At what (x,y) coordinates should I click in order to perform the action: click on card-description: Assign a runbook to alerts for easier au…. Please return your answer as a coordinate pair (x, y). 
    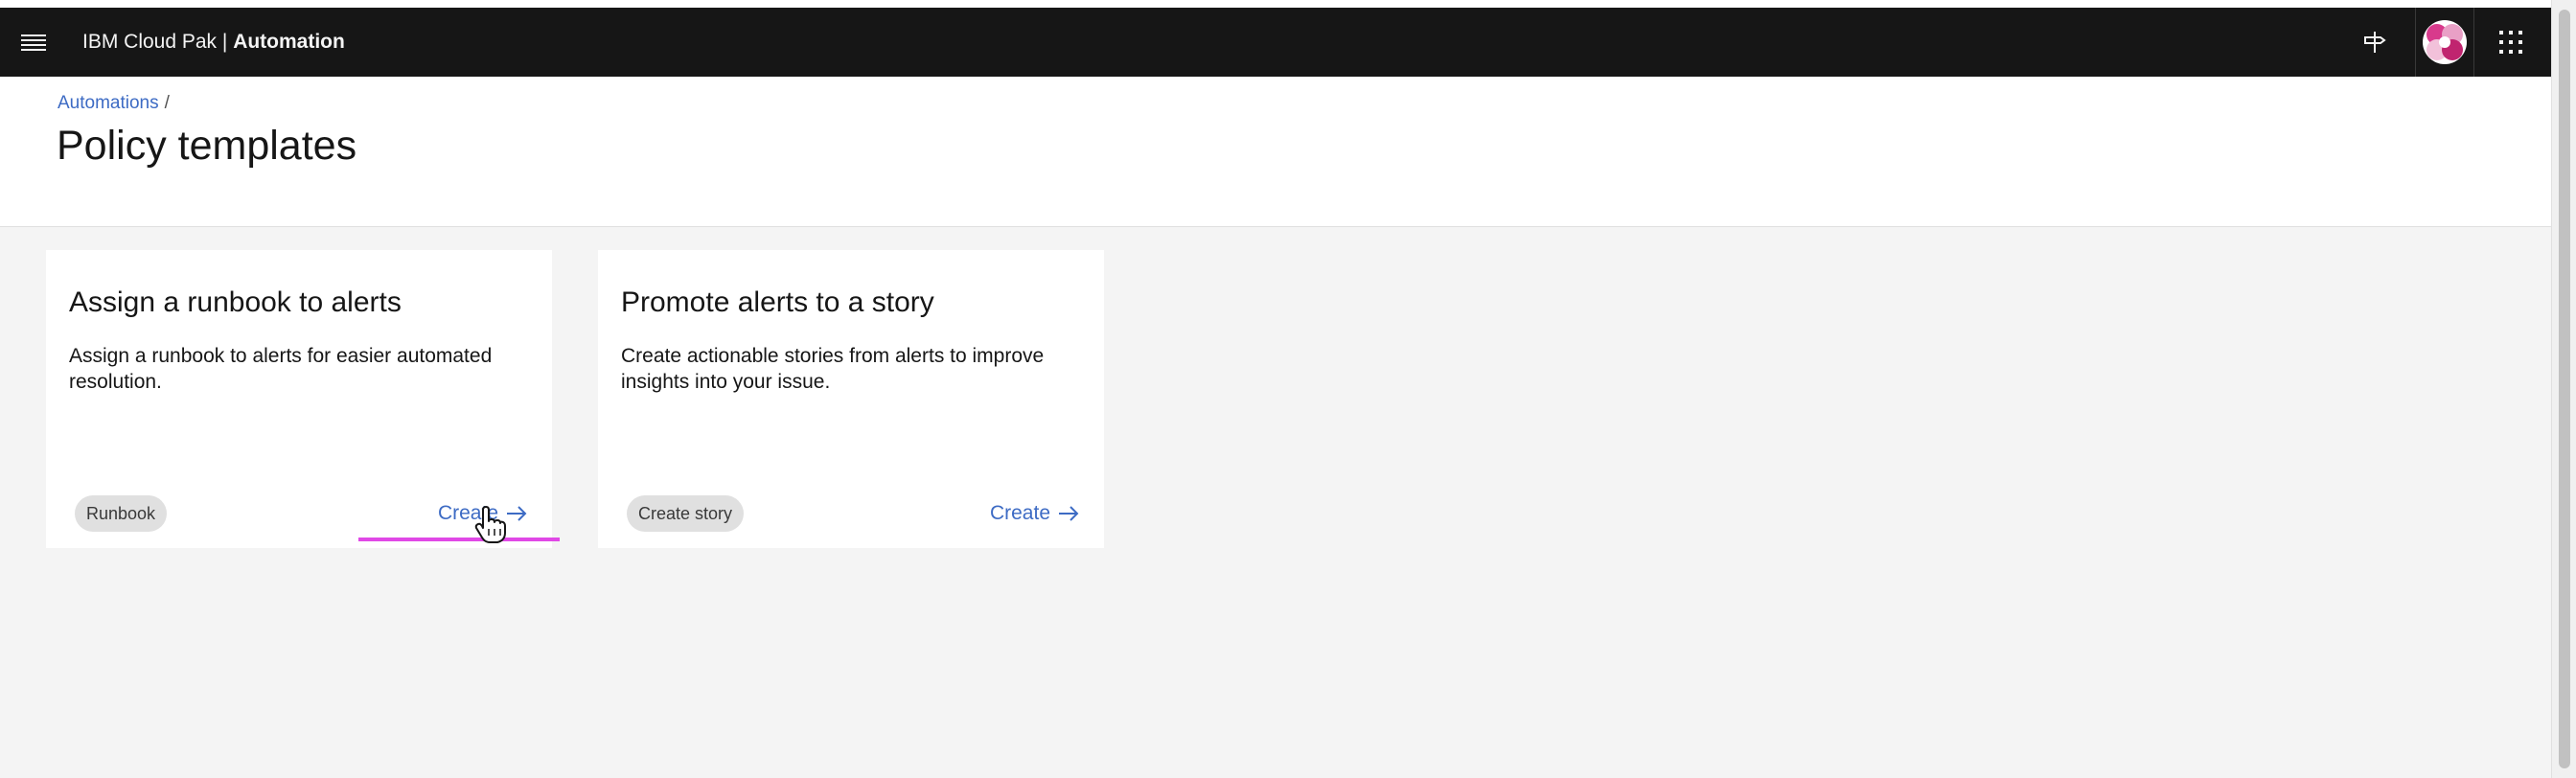
    Looking at the image, I should click on (281, 369).